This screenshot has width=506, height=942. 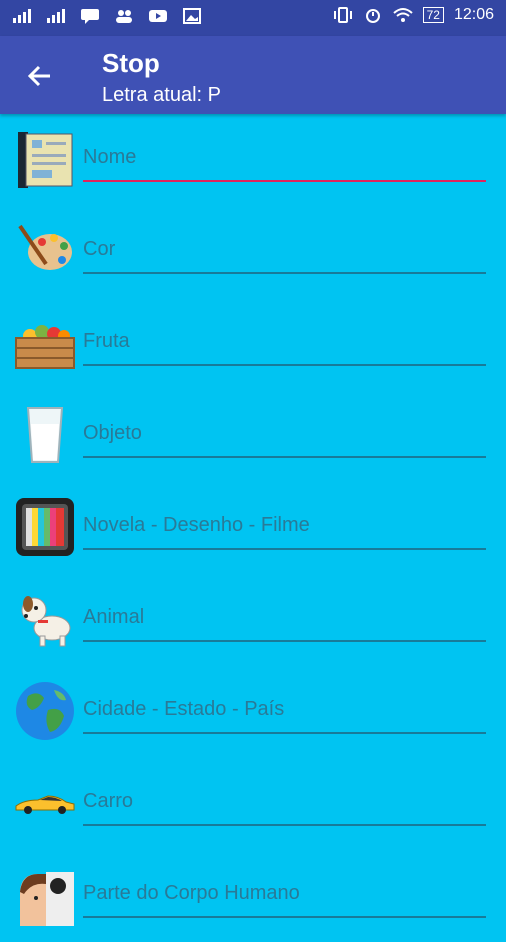 I want to click on list-item: Cor, so click(x=253, y=252).